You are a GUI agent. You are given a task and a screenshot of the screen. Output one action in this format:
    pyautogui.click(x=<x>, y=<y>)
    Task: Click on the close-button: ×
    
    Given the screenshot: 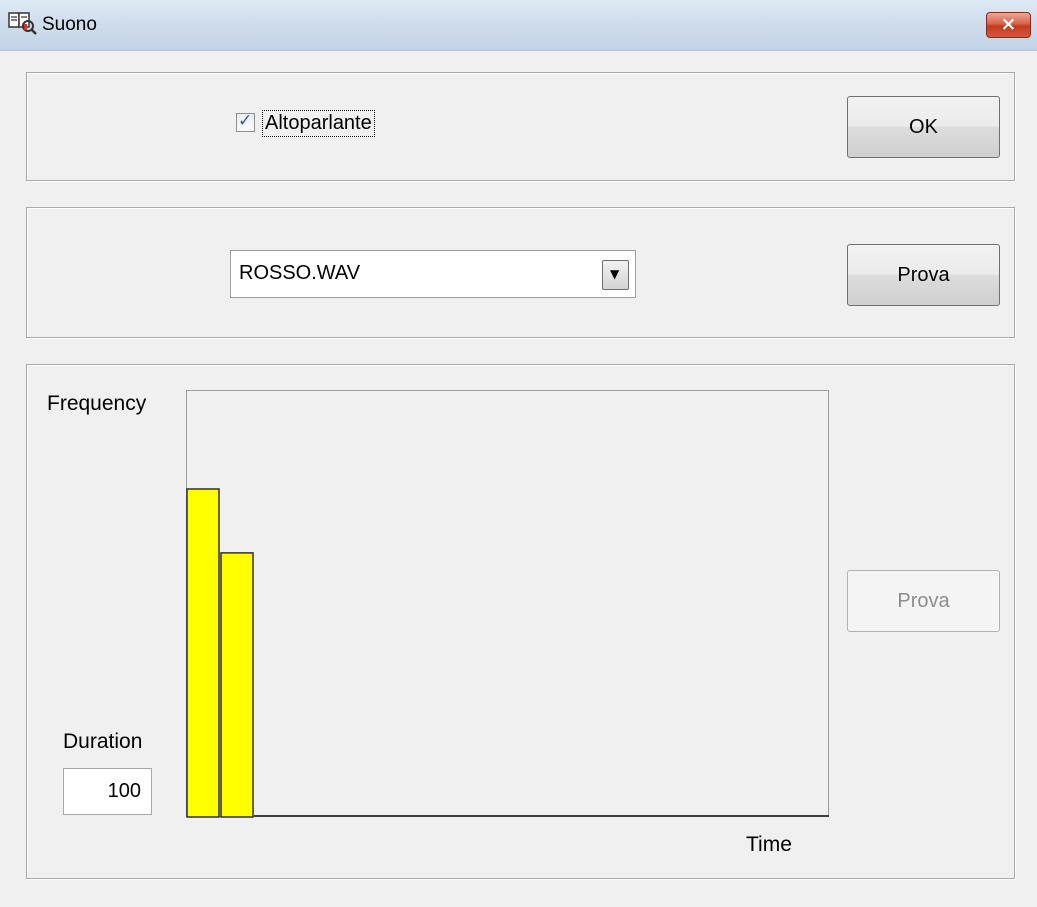 What is the action you would take?
    pyautogui.click(x=1008, y=25)
    